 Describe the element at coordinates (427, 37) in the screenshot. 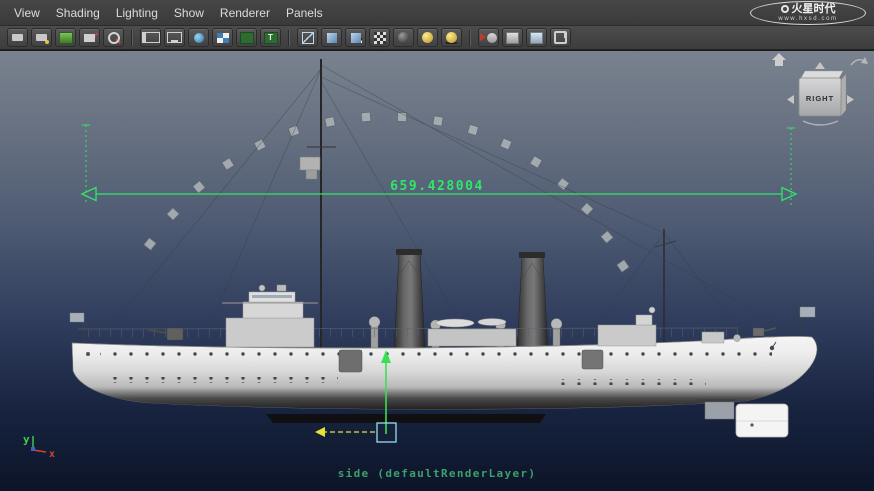

I see `default-light-icon` at that location.